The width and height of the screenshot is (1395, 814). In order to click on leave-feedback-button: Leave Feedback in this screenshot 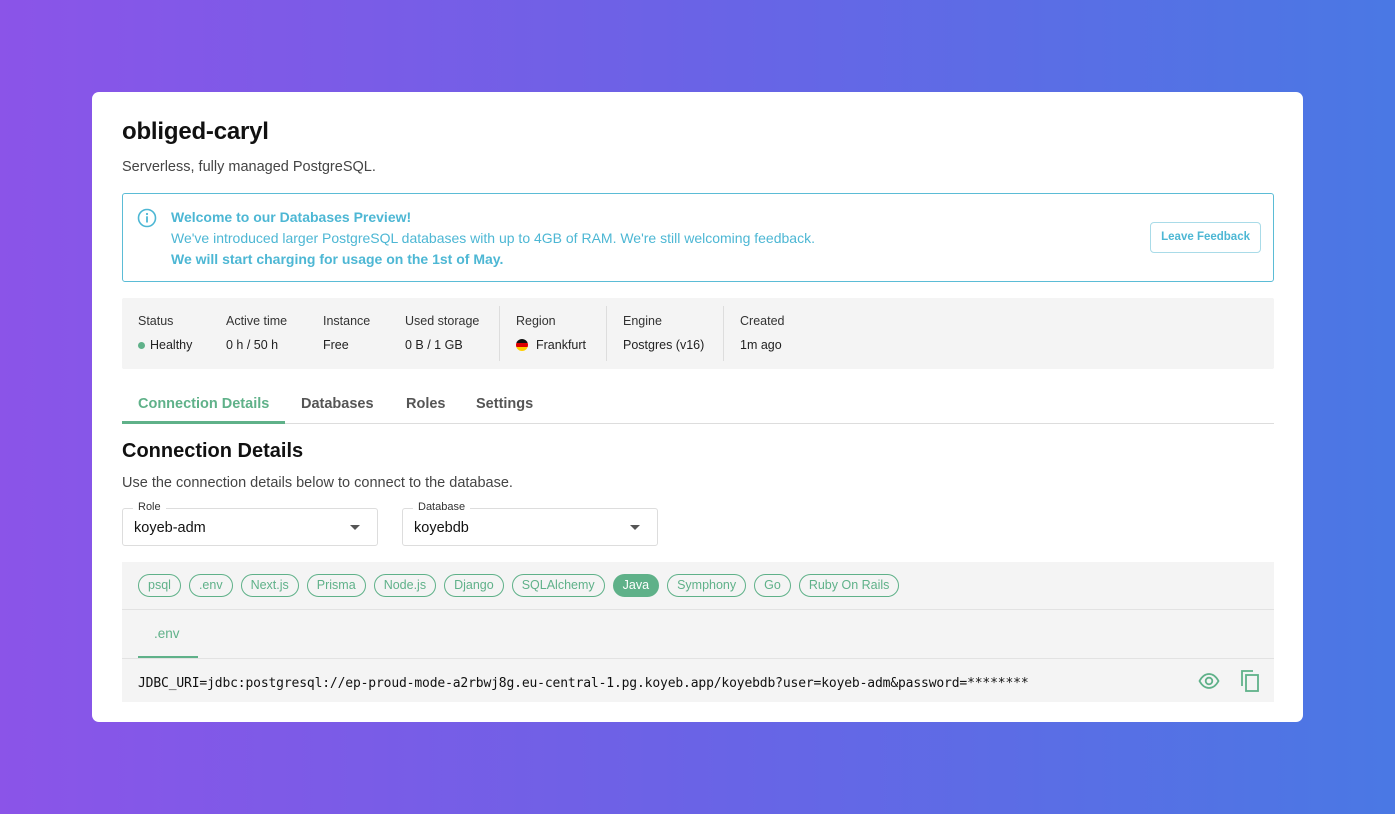, I will do `click(1205, 237)`.